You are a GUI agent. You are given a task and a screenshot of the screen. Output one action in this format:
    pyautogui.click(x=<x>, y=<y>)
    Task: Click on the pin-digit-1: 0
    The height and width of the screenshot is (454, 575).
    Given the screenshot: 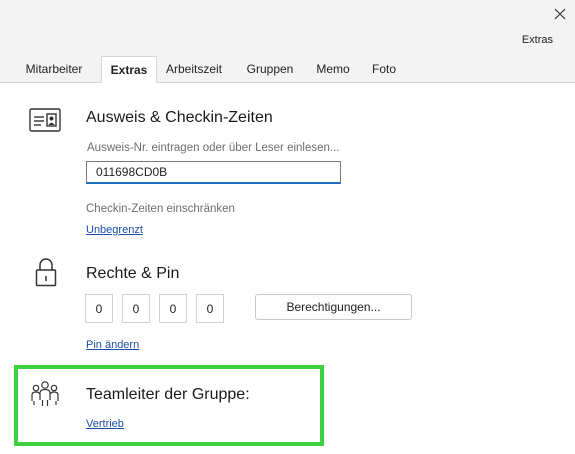 What is the action you would take?
    pyautogui.click(x=99, y=308)
    